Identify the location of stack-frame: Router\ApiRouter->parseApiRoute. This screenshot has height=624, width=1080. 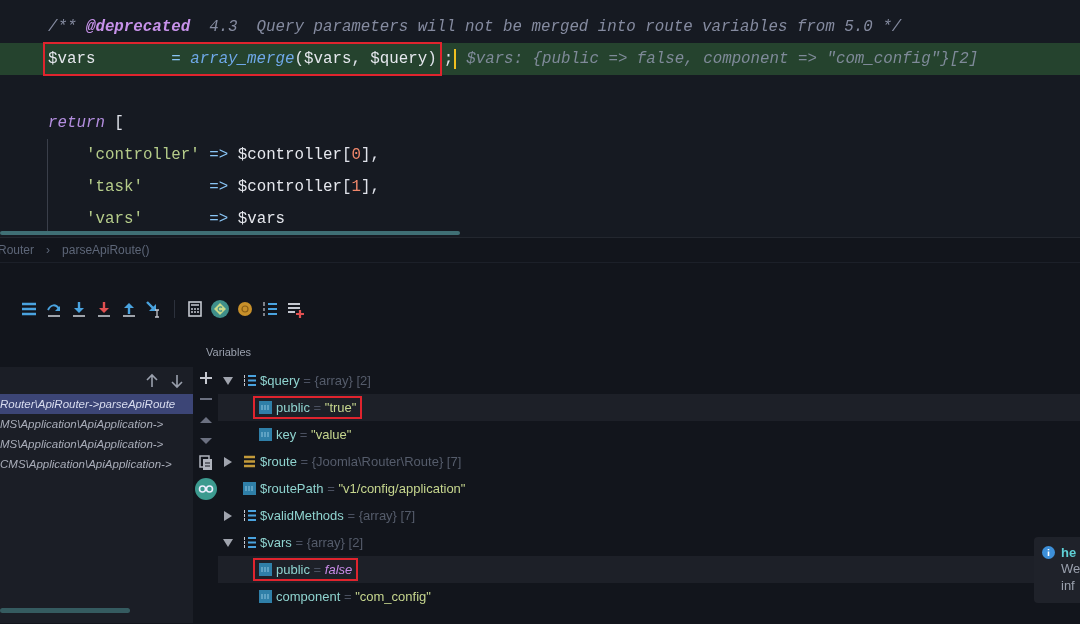
(96, 404).